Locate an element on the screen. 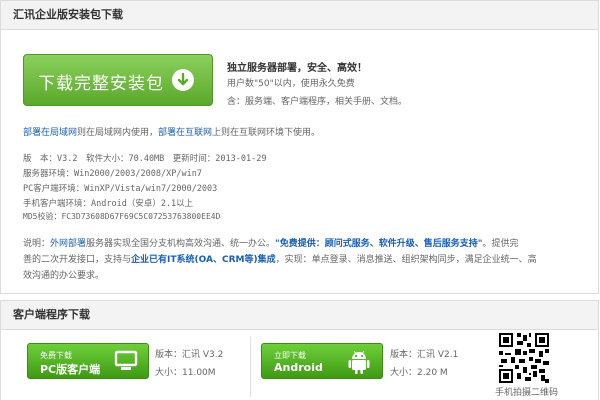 The width and height of the screenshot is (600, 400). lan-deploy-link: 部署在局域网 is located at coordinates (50, 133).